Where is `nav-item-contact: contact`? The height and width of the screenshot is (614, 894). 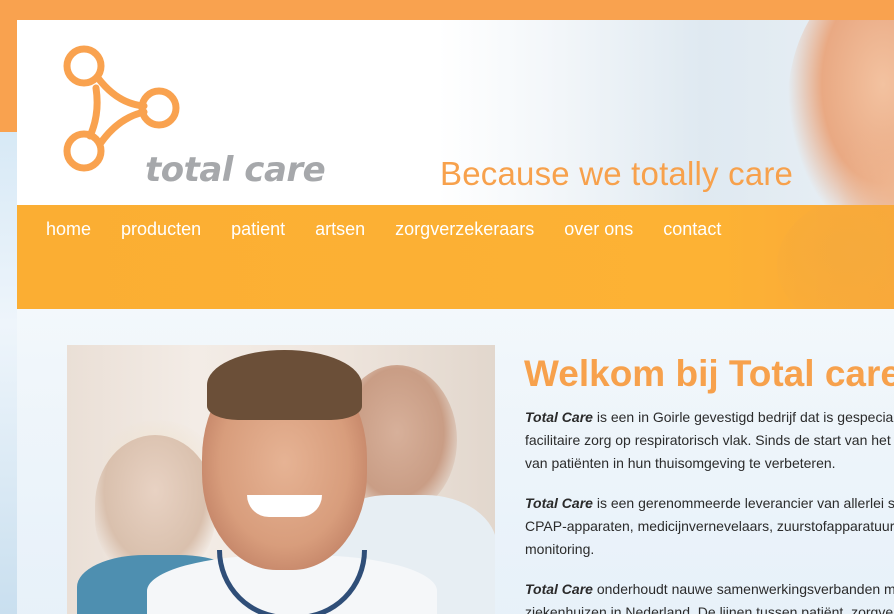 nav-item-contact: contact is located at coordinates (692, 229).